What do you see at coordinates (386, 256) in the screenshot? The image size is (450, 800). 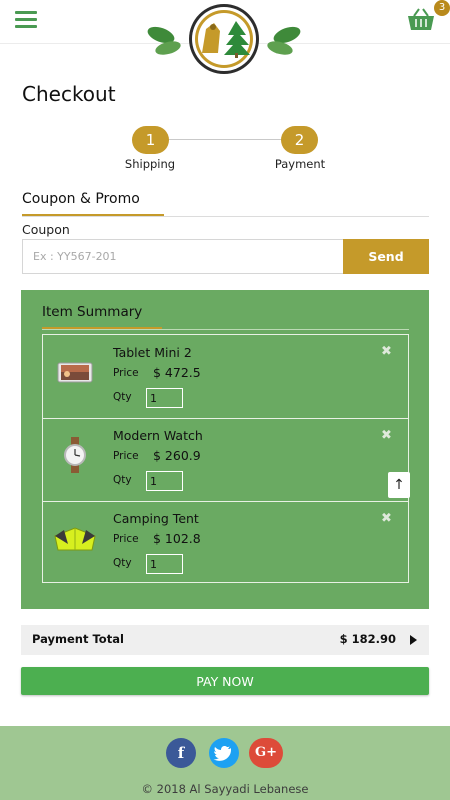 I see `send-coupon-button: Send` at bounding box center [386, 256].